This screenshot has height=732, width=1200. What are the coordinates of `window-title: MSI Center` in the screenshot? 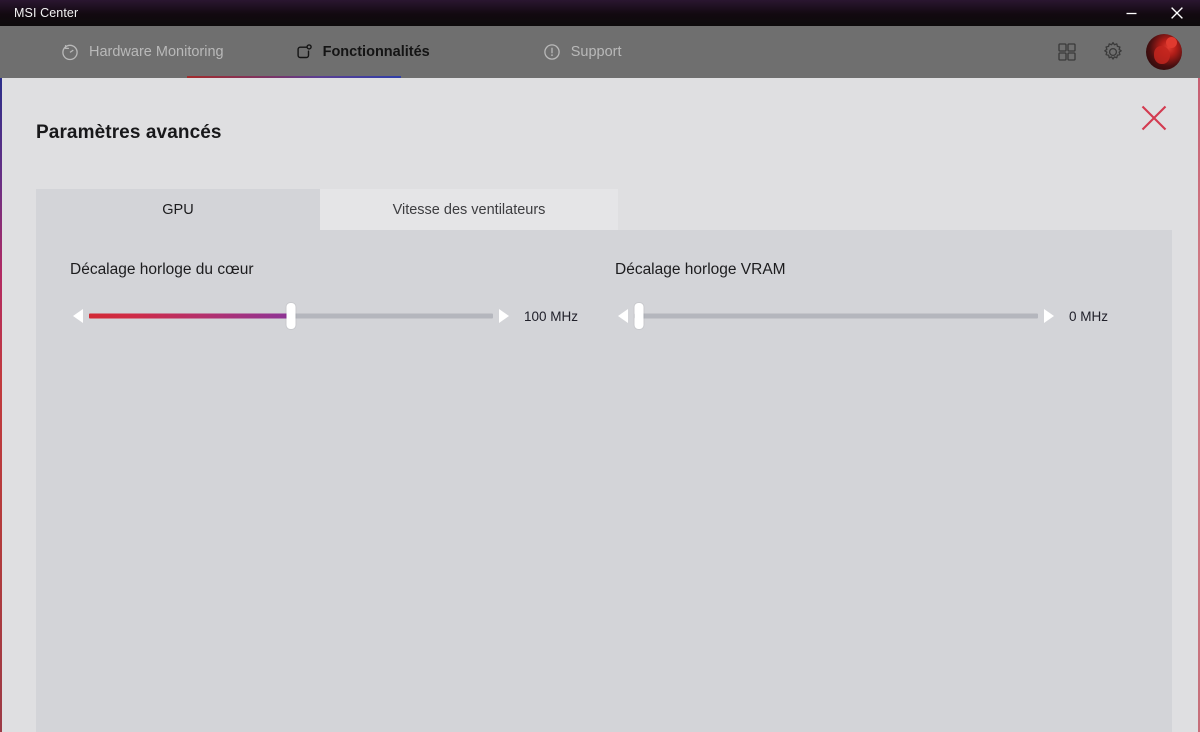 It's located at (46, 13).